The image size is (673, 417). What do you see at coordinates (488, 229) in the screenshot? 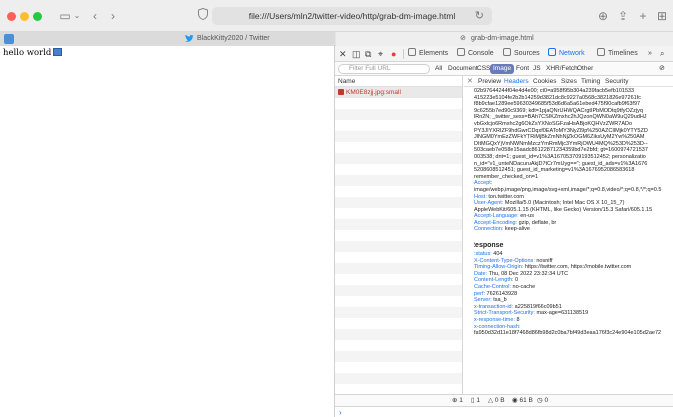
I see `header-key: Connection` at bounding box center [488, 229].